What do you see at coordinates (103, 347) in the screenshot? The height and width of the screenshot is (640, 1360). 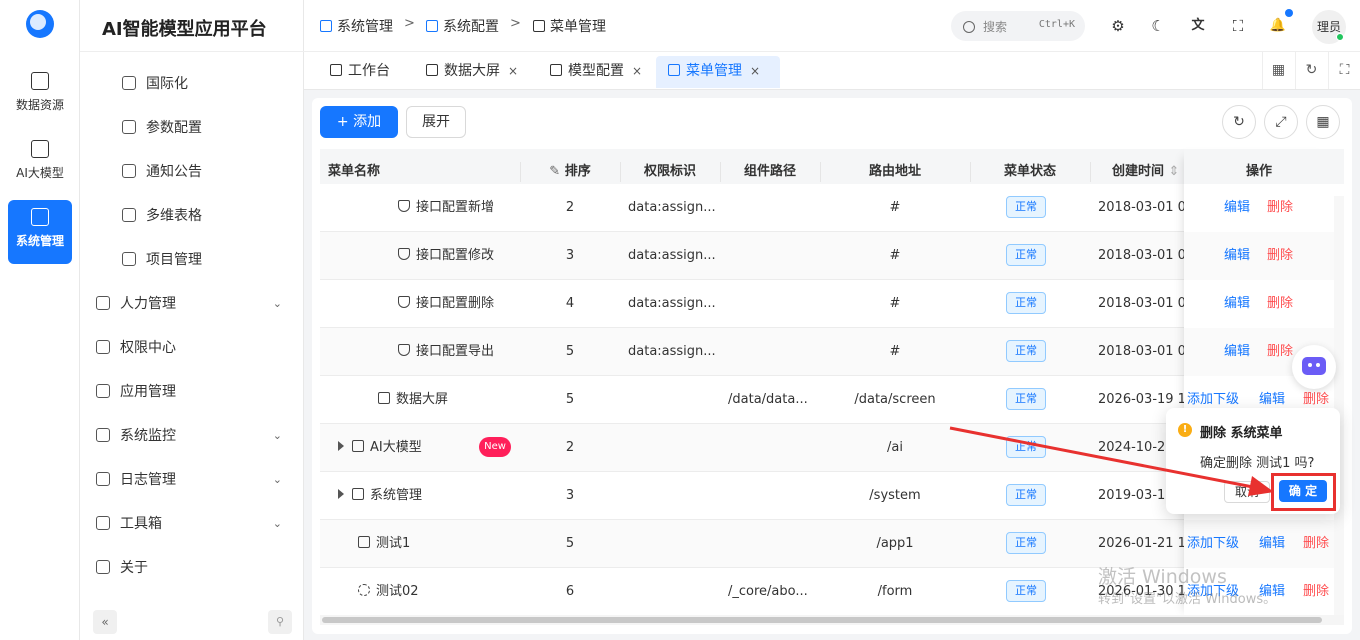 I see `lock-icon` at bounding box center [103, 347].